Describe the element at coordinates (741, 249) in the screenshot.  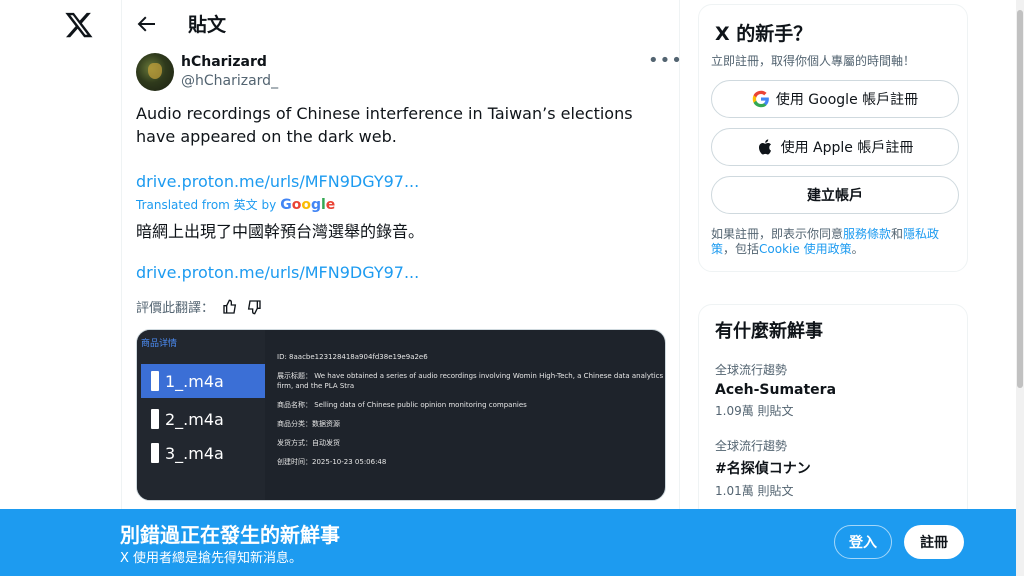
I see `terms-mid: ，包括` at that location.